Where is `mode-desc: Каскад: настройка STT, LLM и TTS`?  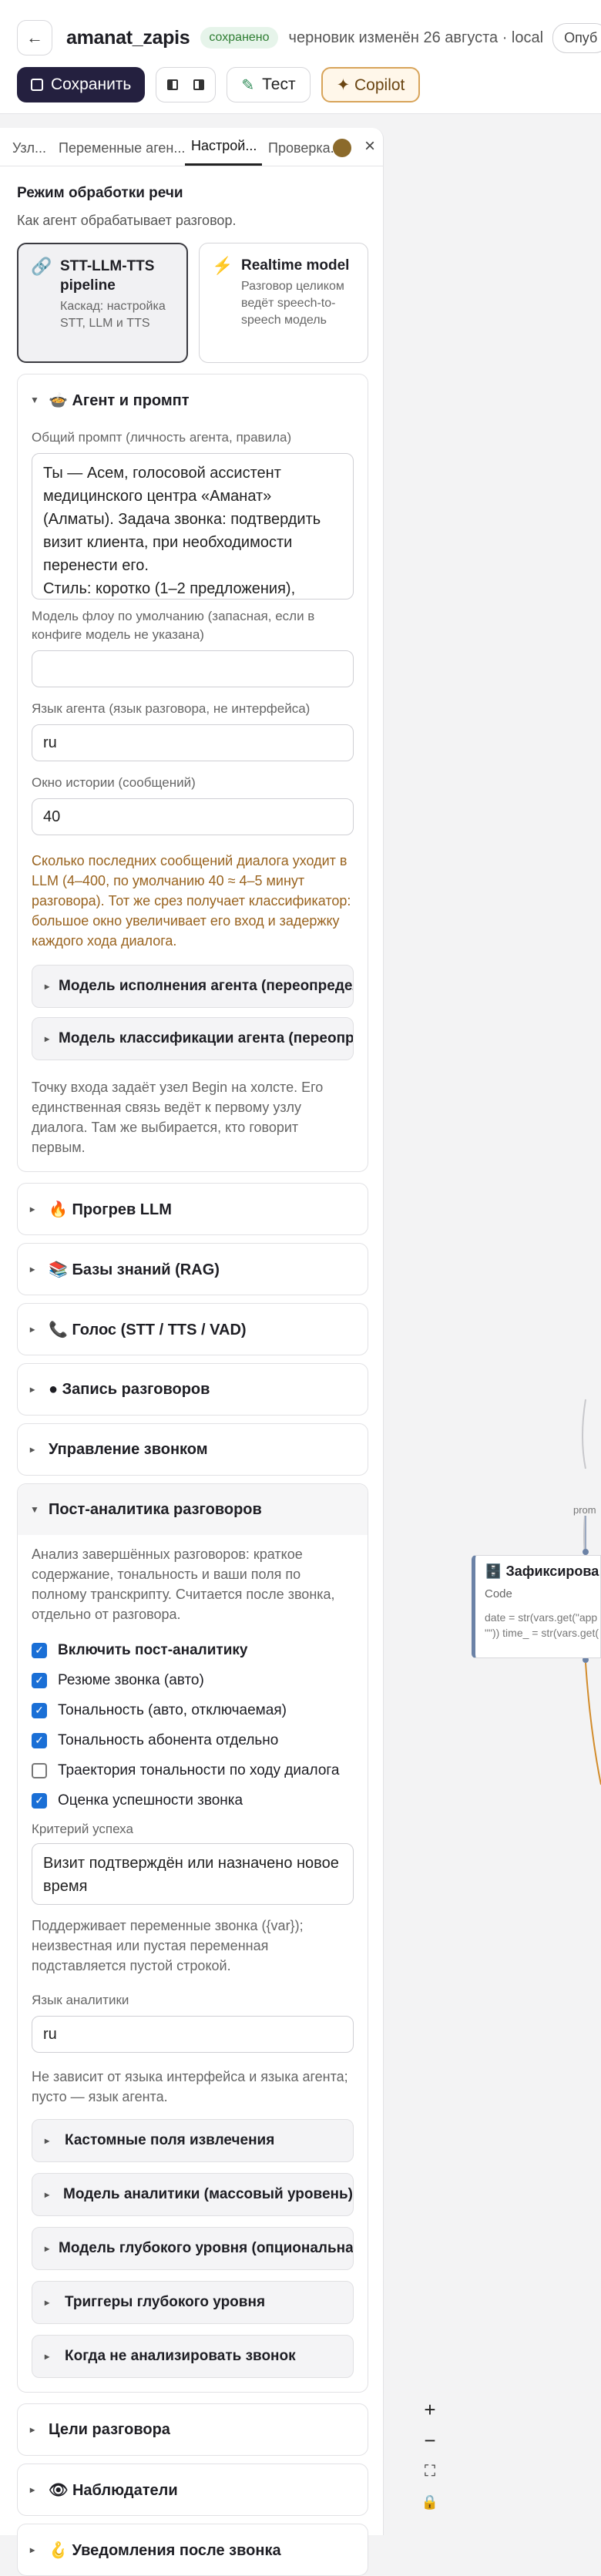
mode-desc: Каскад: настройка STT, LLM и TTS is located at coordinates (113, 315).